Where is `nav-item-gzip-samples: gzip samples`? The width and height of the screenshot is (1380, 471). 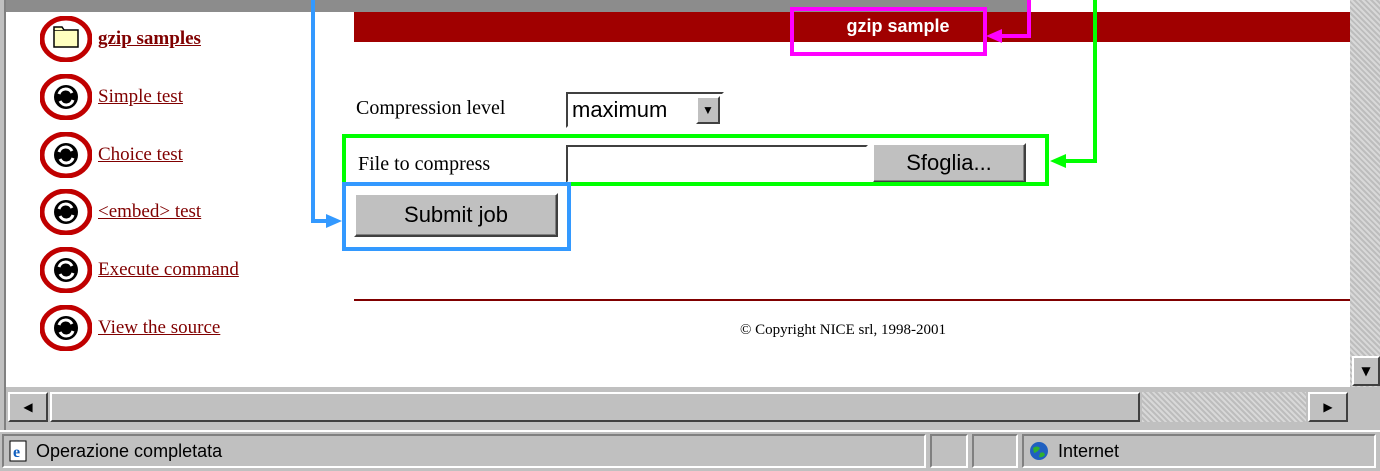 nav-item-gzip-samples: gzip samples is located at coordinates (120, 39).